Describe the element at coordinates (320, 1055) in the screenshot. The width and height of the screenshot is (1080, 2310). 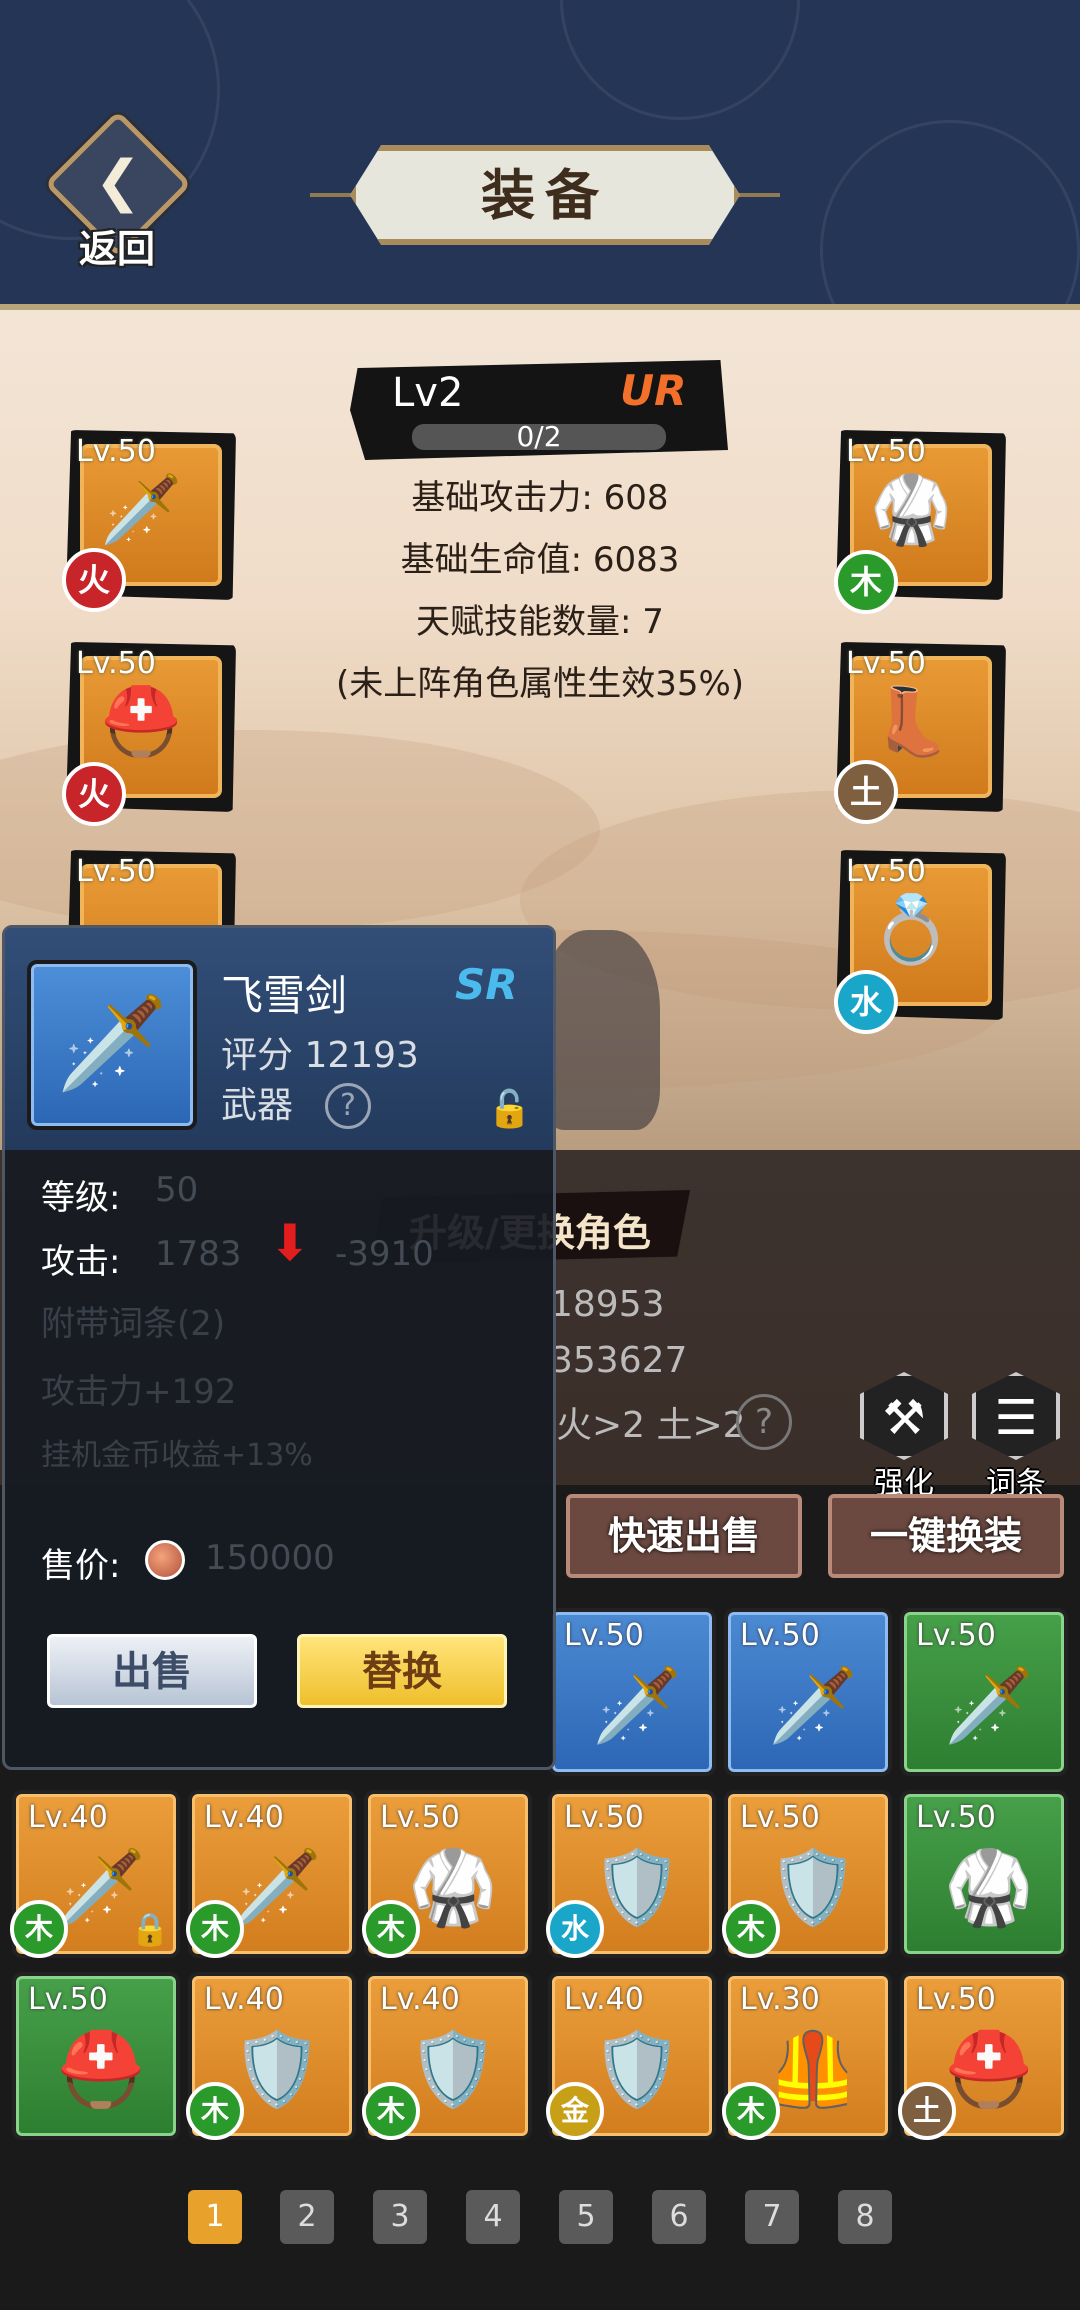
I see `item-score: 评分 12193` at that location.